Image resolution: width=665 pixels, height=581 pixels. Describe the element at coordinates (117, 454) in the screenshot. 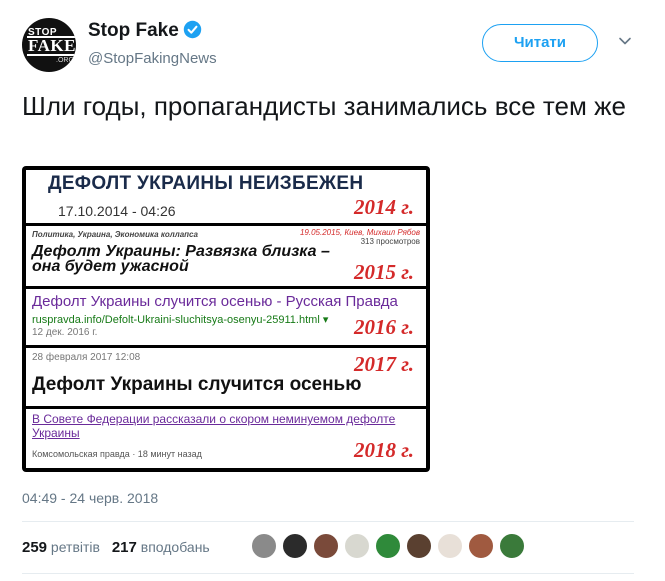

I see `panel-source: Комсомольская правда · 18 минут назад` at that location.